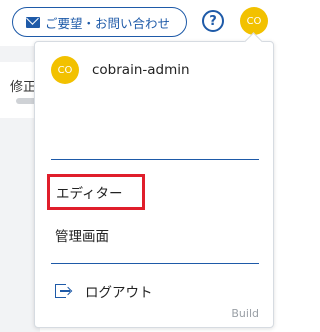 The image size is (320, 332). I want to click on user-avatar-button: CO, so click(254, 21).